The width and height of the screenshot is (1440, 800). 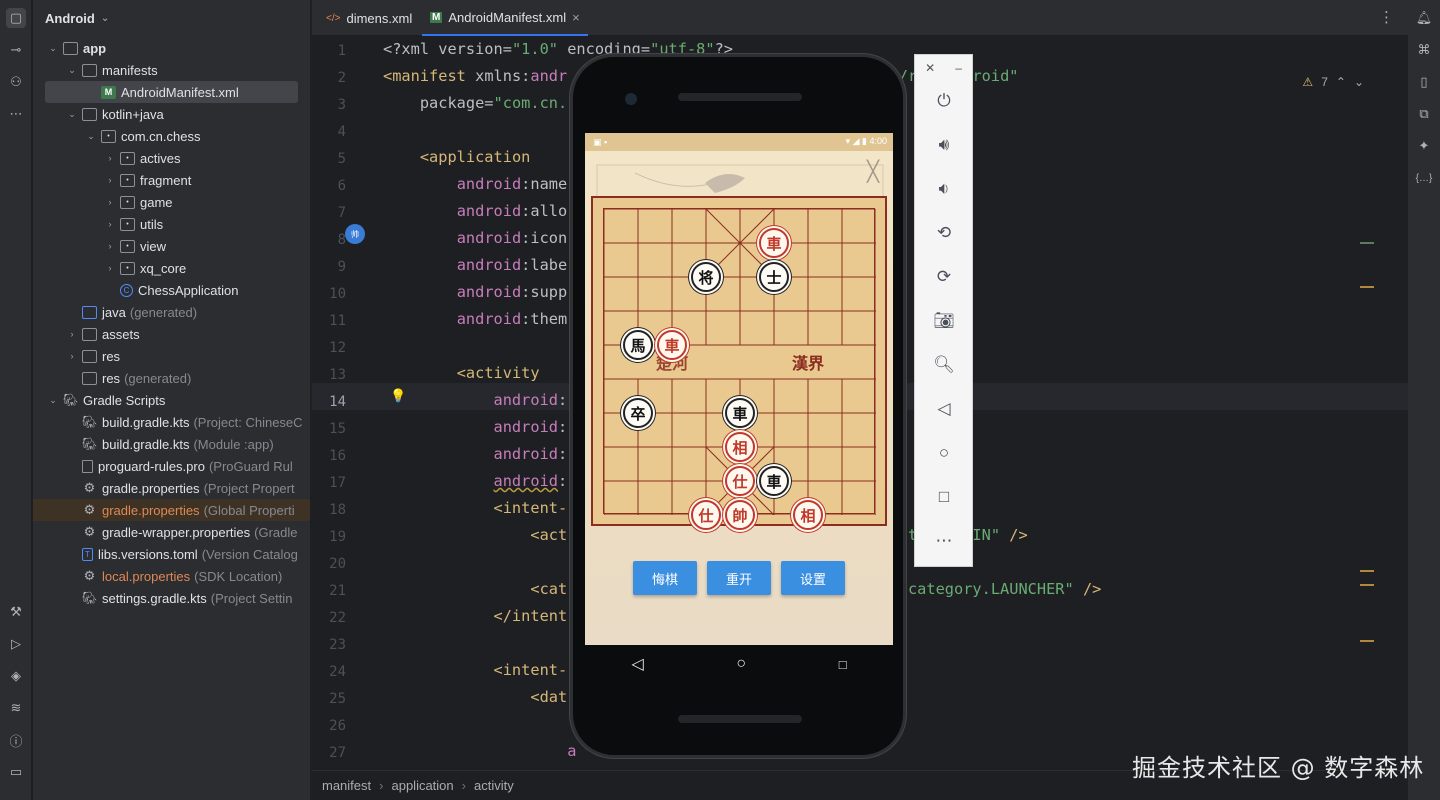 I want to click on rotate-left-icon: ⟲, so click(x=944, y=233).